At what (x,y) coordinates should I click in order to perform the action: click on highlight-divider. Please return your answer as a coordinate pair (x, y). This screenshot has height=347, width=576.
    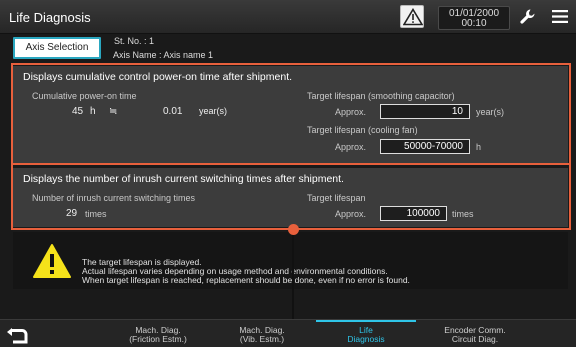
    Looking at the image, I should click on (291, 164).